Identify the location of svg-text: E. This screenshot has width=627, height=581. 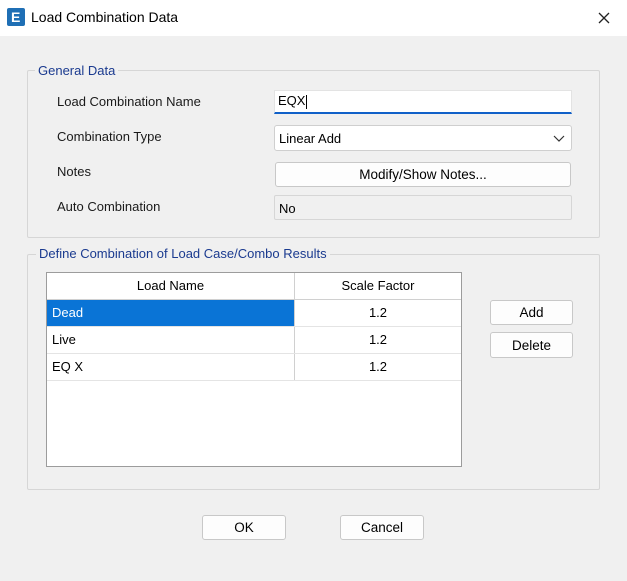
(15, 17).